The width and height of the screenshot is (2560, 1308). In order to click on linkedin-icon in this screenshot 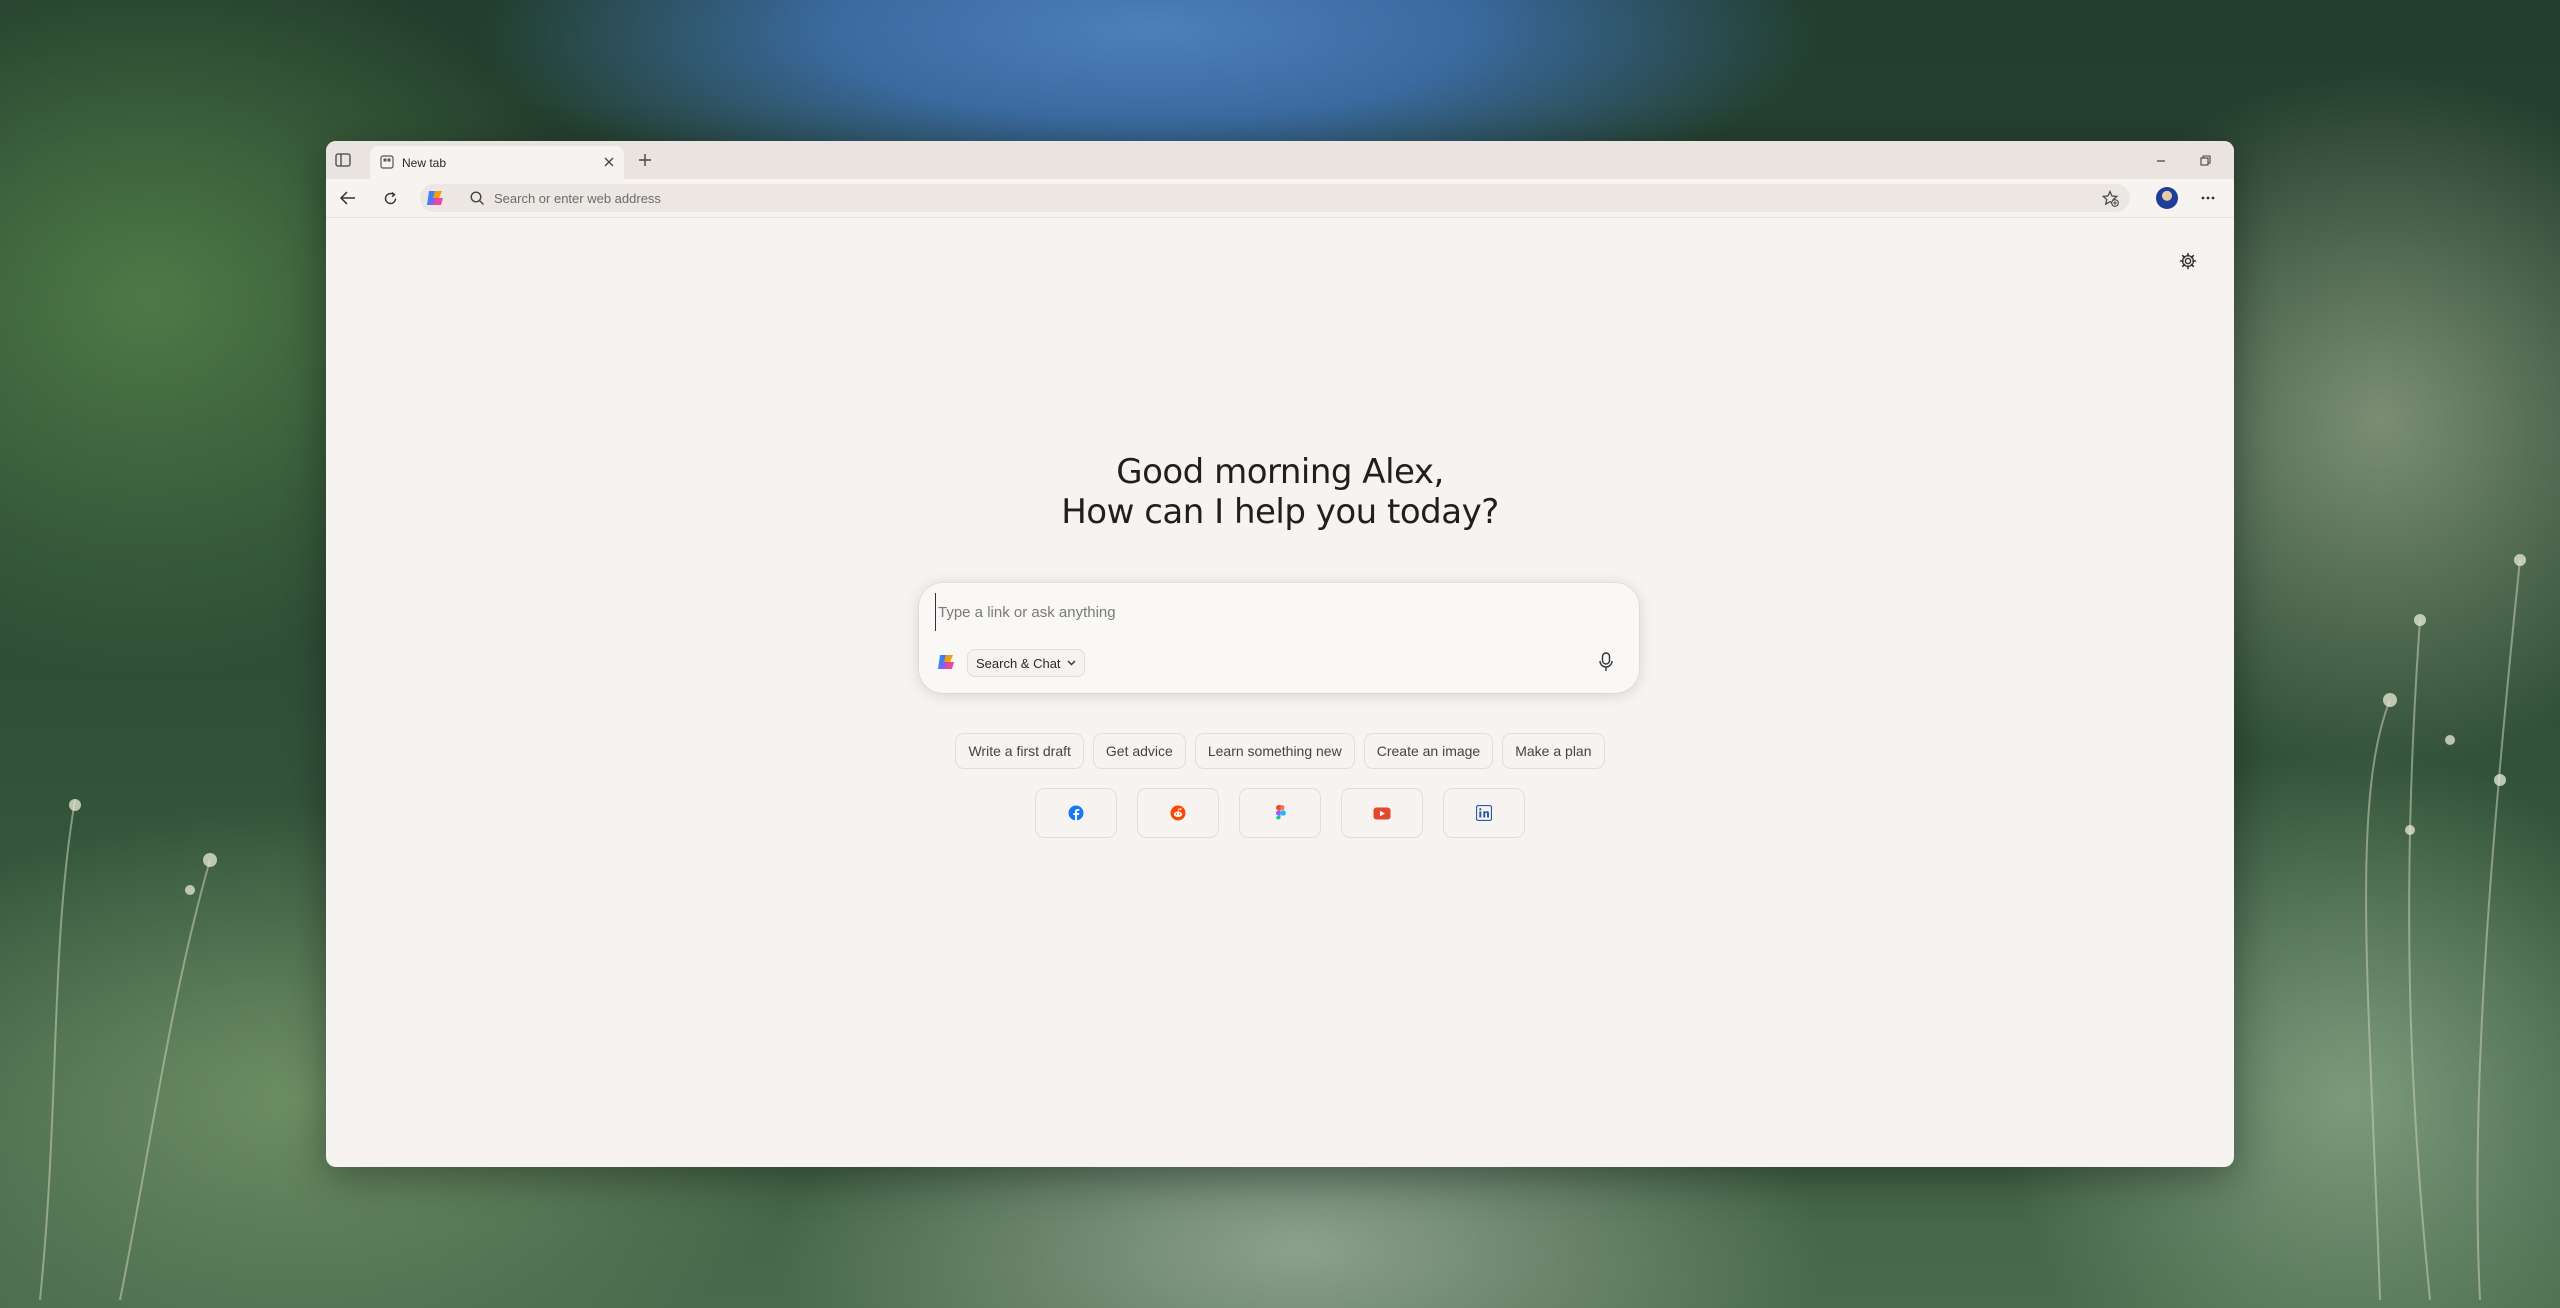, I will do `click(1484, 813)`.